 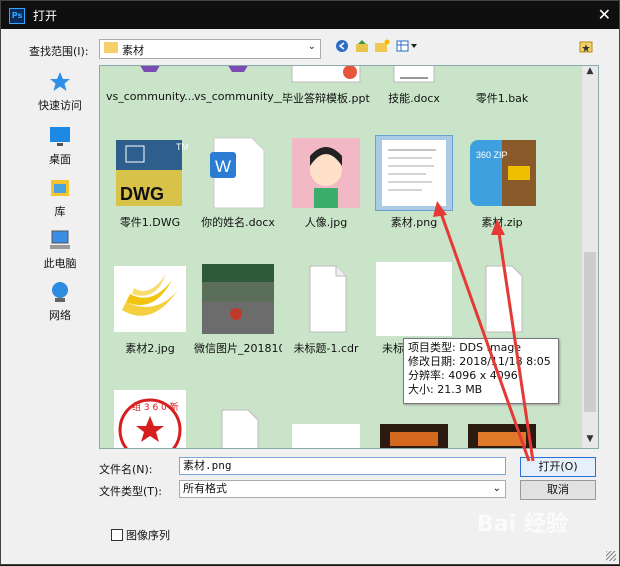 What do you see at coordinates (502, 86) in the screenshot?
I see `file-item: 零件1.bak` at bounding box center [502, 86].